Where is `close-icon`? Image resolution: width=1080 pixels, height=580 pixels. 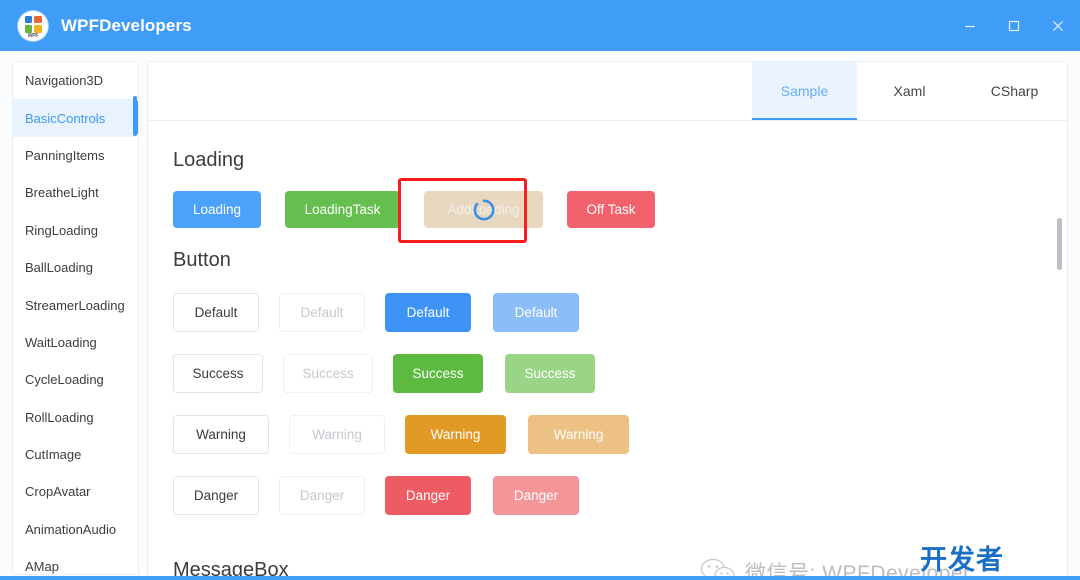 close-icon is located at coordinates (1058, 25).